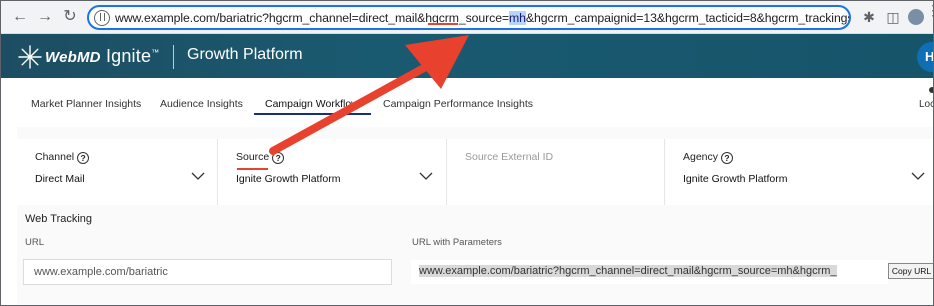 The height and width of the screenshot is (306, 934). I want to click on side-label: Loc, so click(926, 104).